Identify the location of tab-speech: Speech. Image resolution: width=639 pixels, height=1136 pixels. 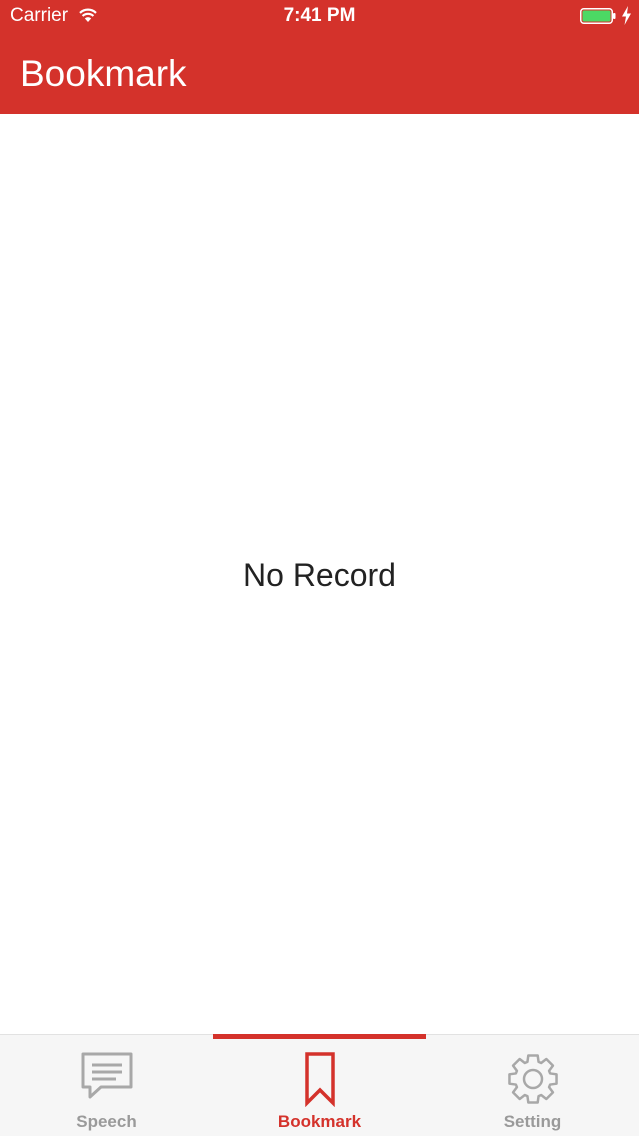
(106, 1085).